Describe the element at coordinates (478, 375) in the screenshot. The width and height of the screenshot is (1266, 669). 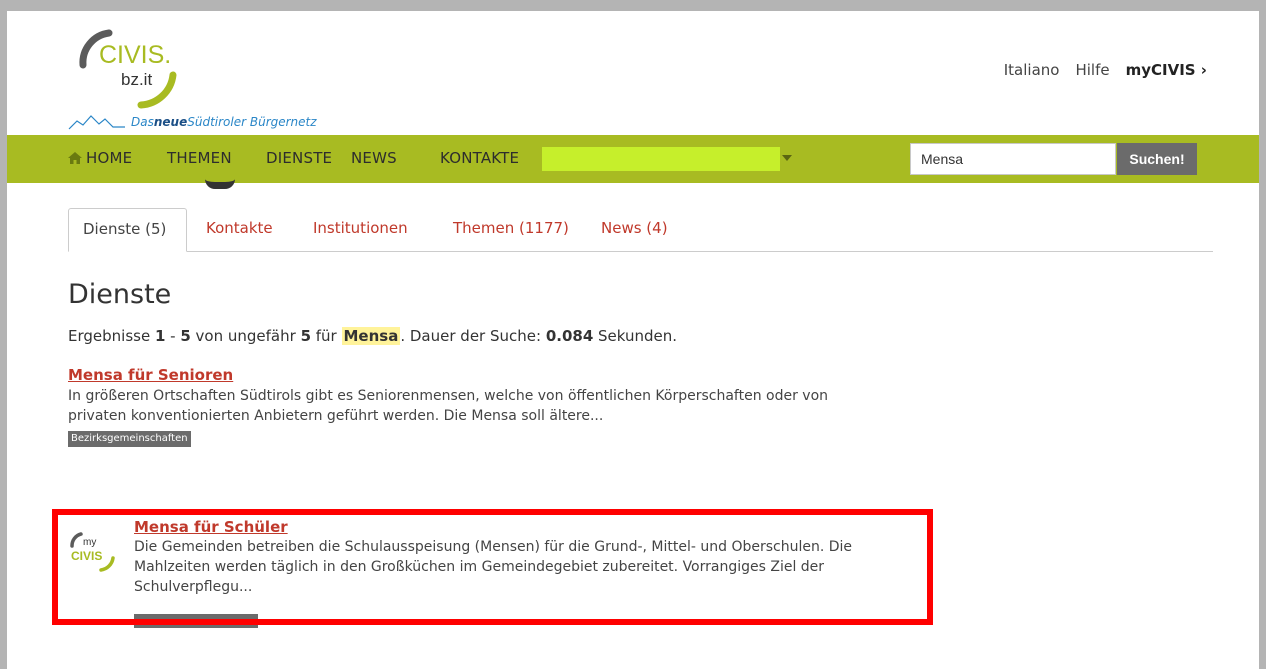
I see `result-title-link: Mensa für Senioren` at that location.